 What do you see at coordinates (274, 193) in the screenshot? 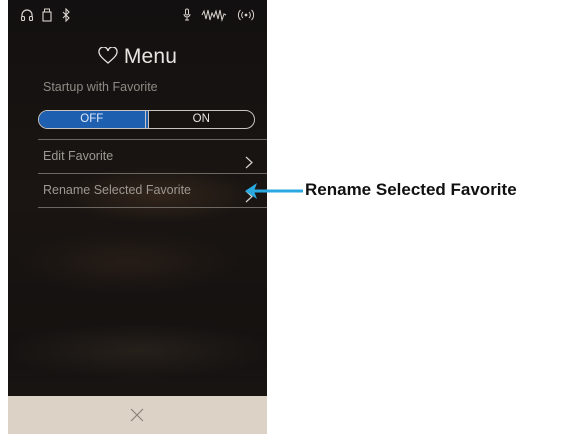
I see `callout-arrow-icon` at bounding box center [274, 193].